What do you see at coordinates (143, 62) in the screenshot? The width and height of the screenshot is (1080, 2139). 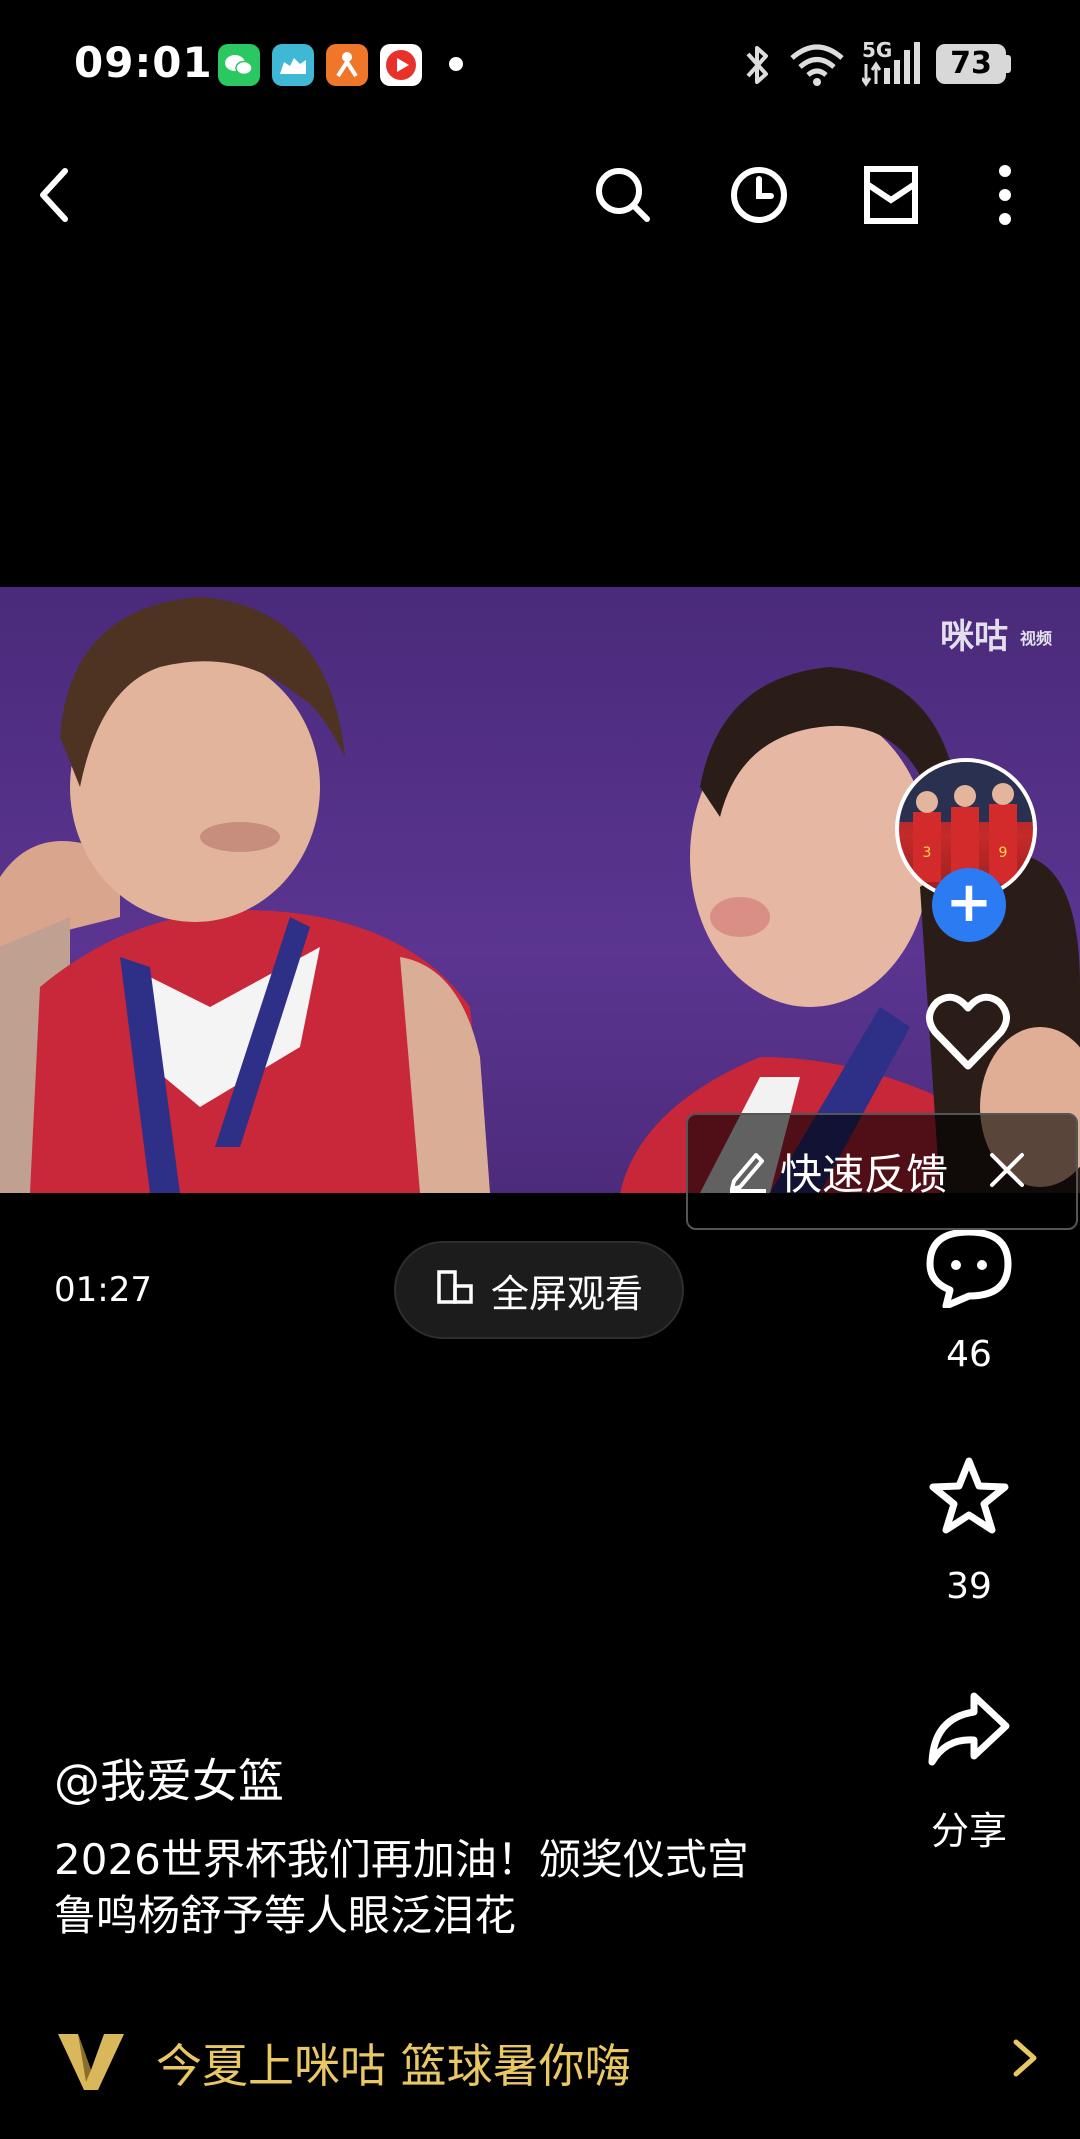 I see `status-time: 09:01` at bounding box center [143, 62].